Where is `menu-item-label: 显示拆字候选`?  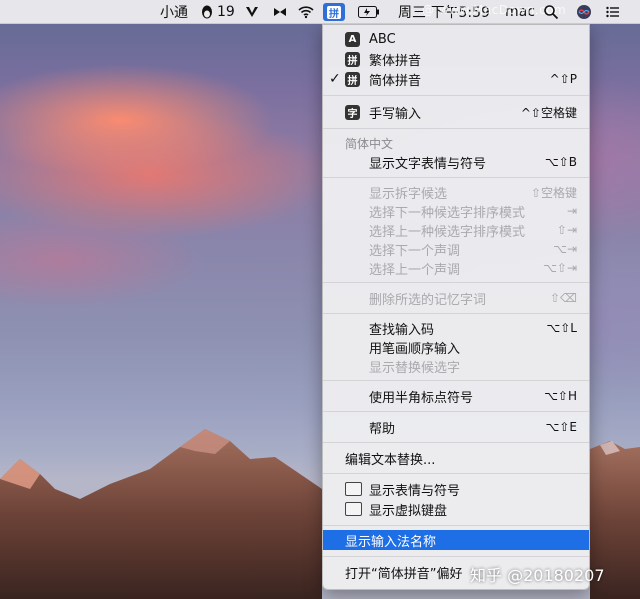
menu-item-label: 显示拆字候选 is located at coordinates (408, 194).